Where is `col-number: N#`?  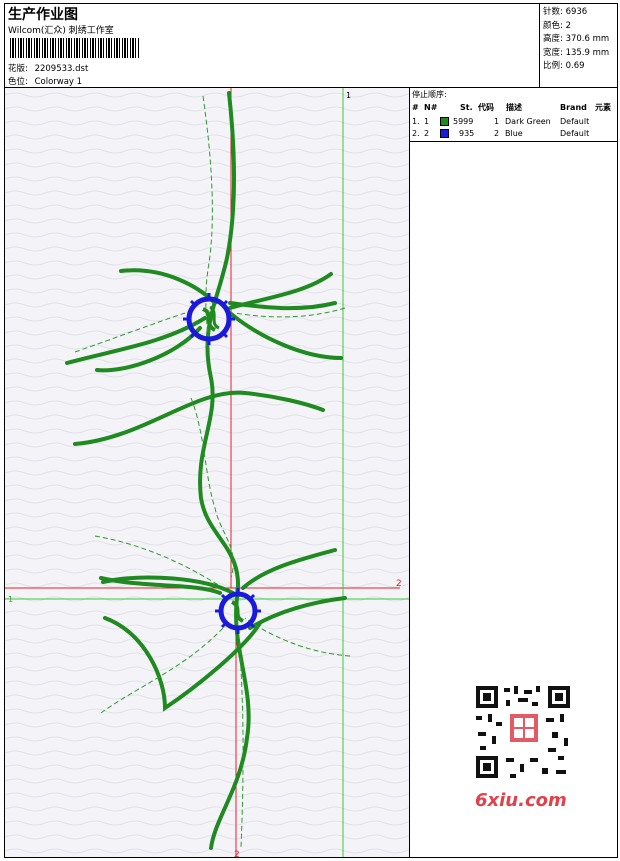
col-number: N# is located at coordinates (431, 107).